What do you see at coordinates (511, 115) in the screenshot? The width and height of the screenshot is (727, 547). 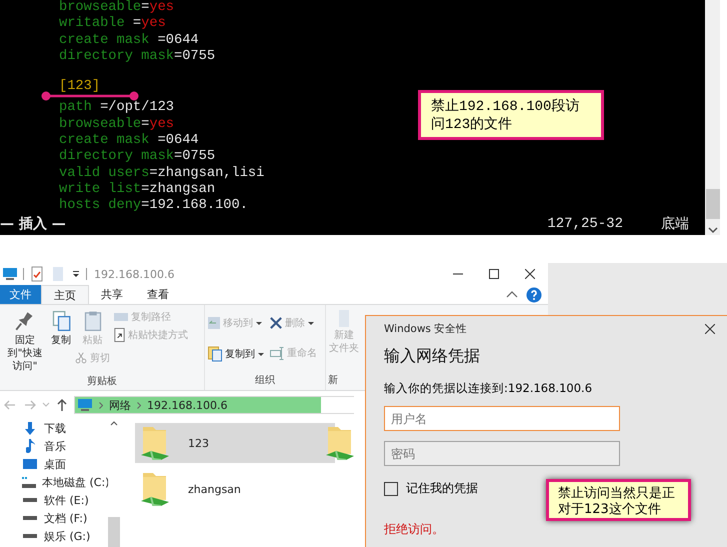 I see `callout-note: 禁止192.168.100段访 问123的文件` at bounding box center [511, 115].